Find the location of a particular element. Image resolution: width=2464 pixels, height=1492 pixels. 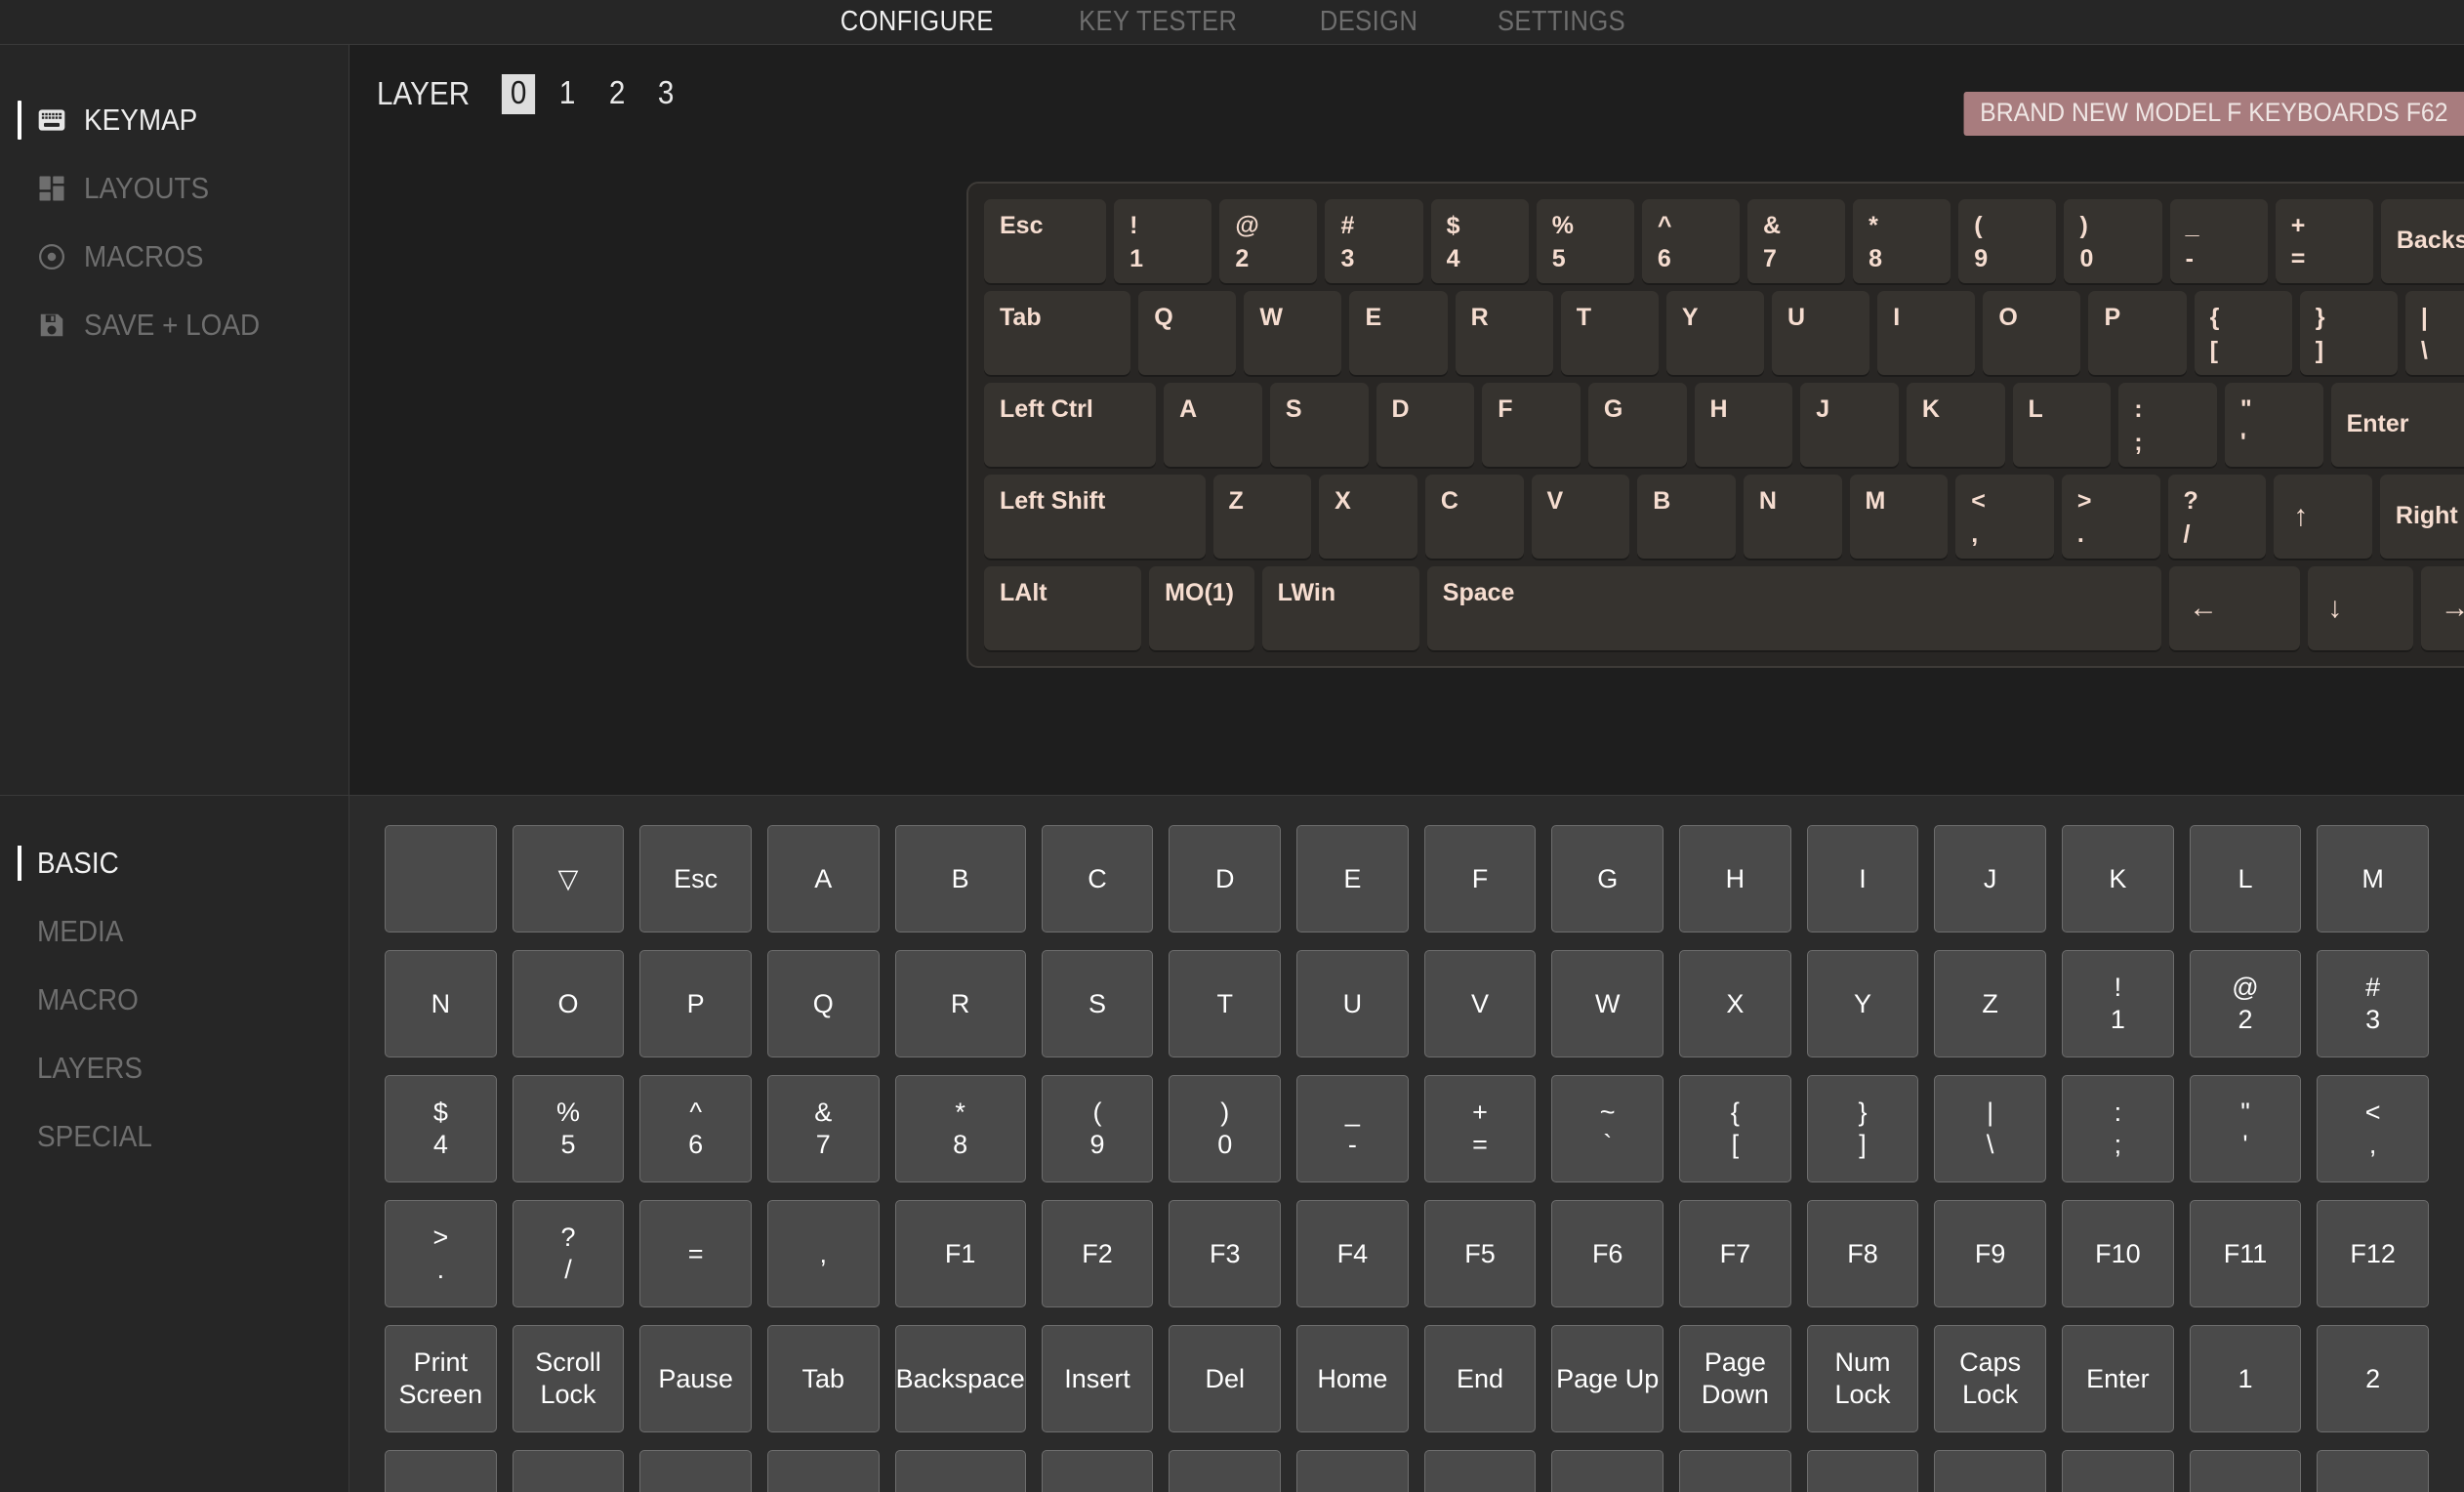

keymap-key-9: (9 is located at coordinates (2007, 241).